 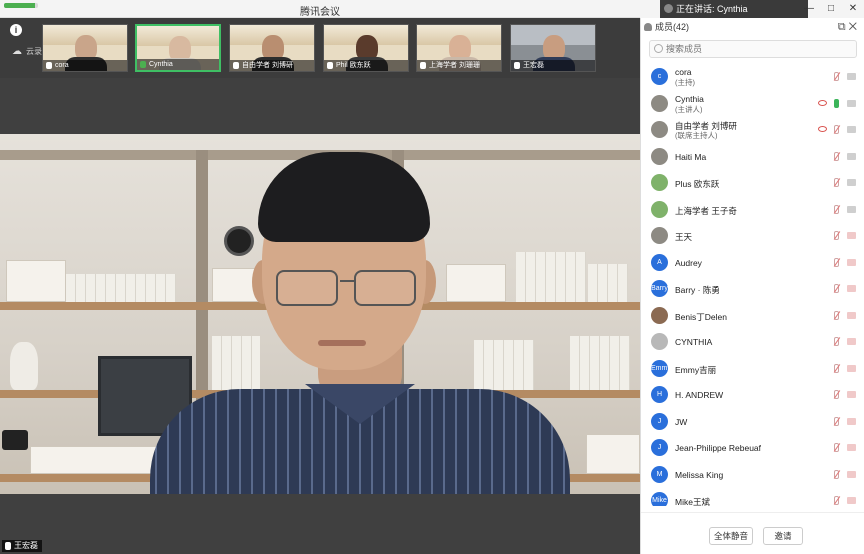 What do you see at coordinates (836, 103) in the screenshot?
I see `mic-on-icon` at bounding box center [836, 103].